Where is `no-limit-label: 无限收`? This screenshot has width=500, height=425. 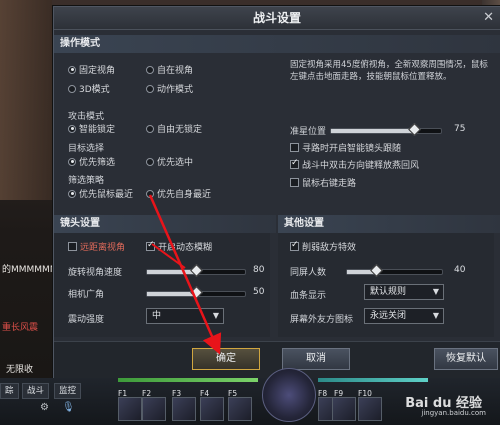 no-limit-label: 无限收 is located at coordinates (20, 370).